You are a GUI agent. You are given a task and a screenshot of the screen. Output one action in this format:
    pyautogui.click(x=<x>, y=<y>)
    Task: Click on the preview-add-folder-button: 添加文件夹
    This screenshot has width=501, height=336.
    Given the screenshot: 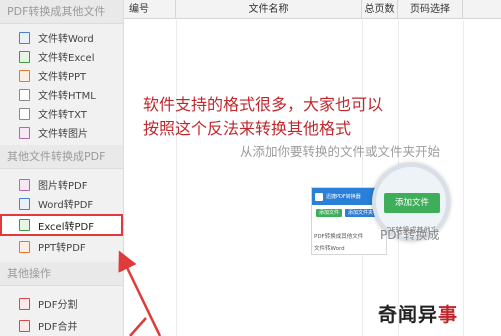 What is the action you would take?
    pyautogui.click(x=361, y=213)
    